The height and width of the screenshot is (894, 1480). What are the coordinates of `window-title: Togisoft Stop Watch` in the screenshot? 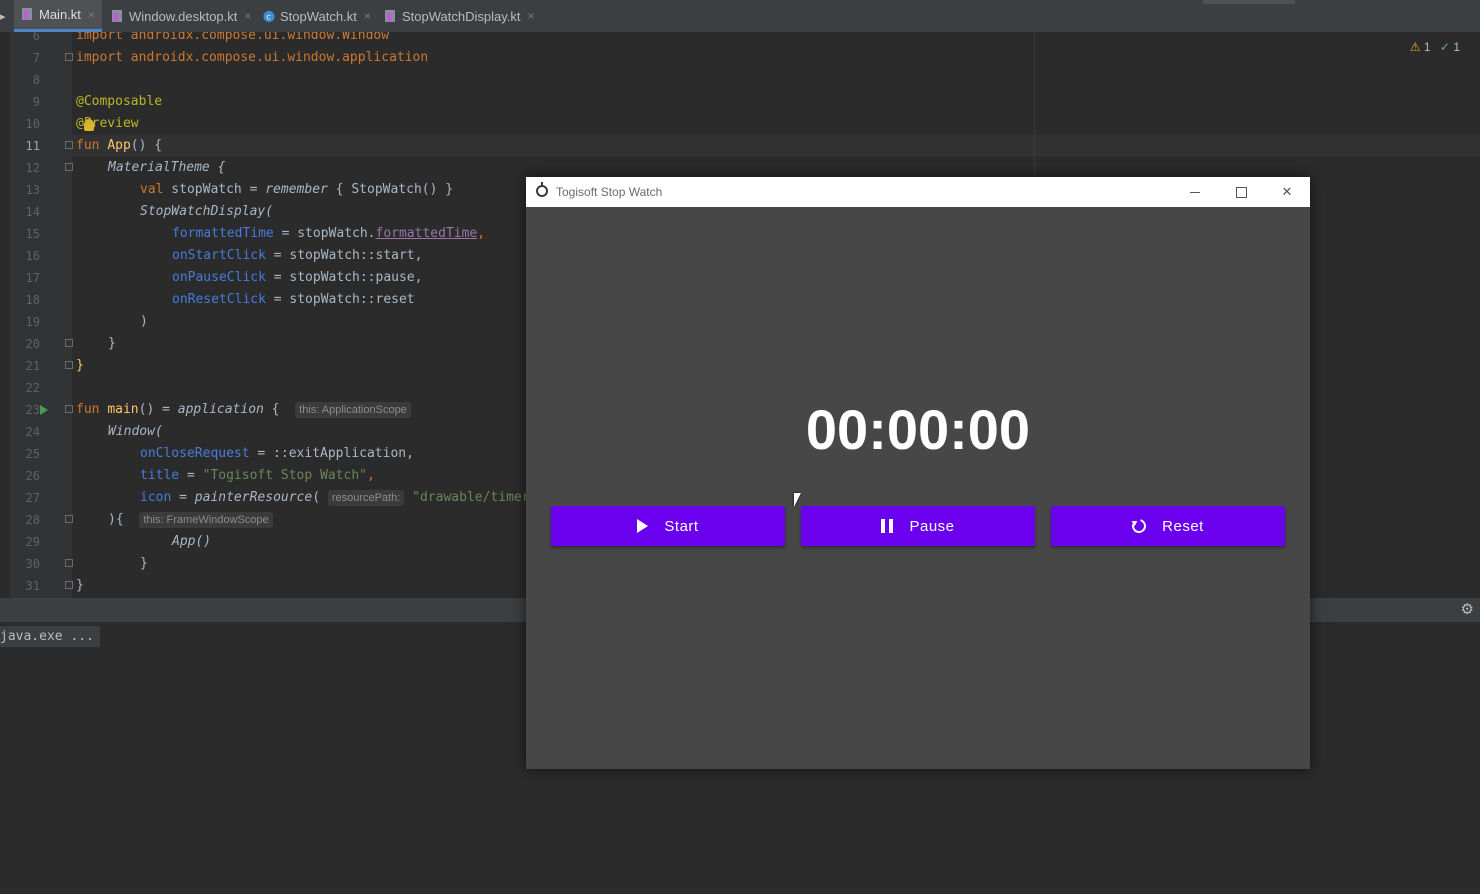 It's located at (609, 192).